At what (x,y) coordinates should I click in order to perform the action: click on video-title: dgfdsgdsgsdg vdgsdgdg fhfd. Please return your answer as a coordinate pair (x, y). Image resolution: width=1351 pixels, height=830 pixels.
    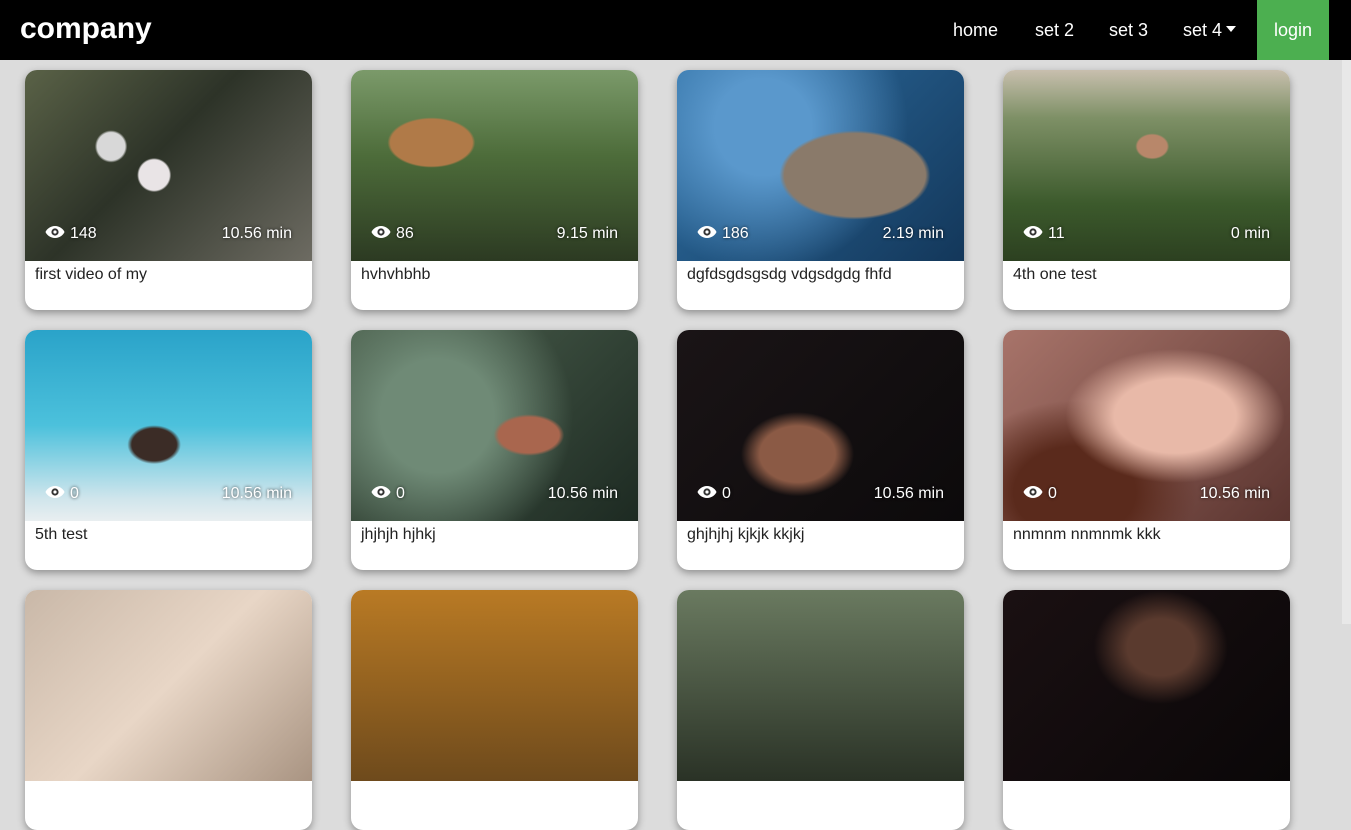
    Looking at the image, I should click on (789, 275).